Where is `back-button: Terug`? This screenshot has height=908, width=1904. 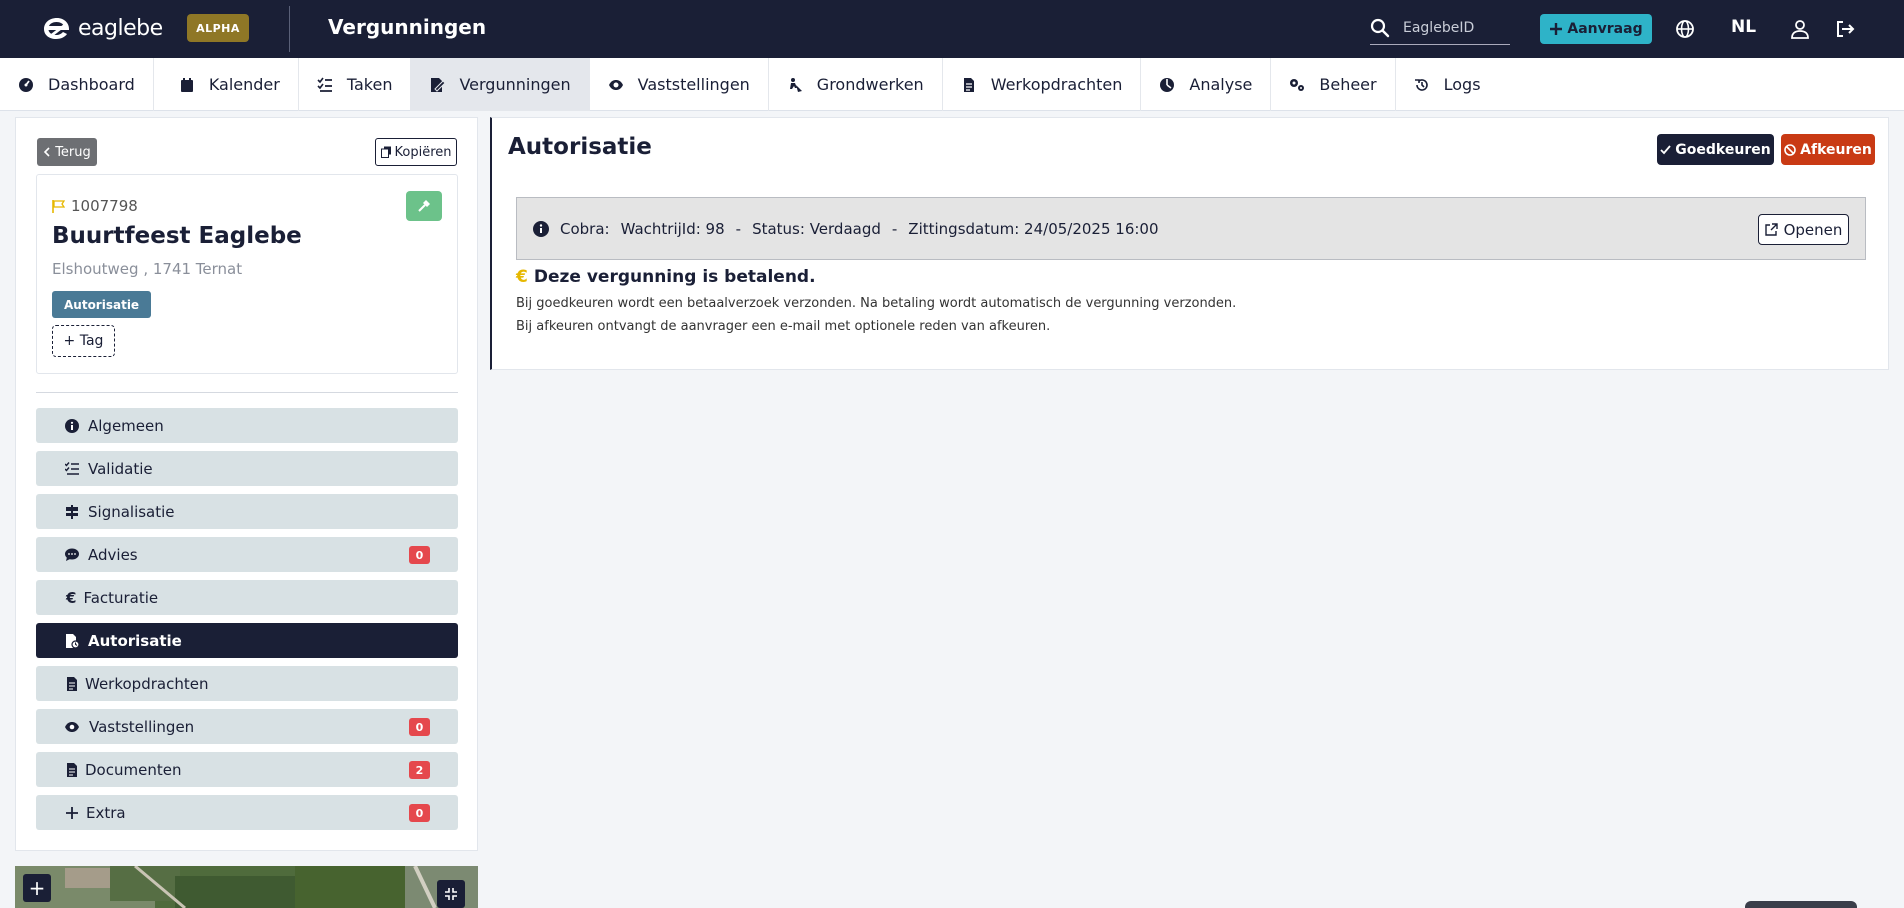 back-button: Terug is located at coordinates (67, 152).